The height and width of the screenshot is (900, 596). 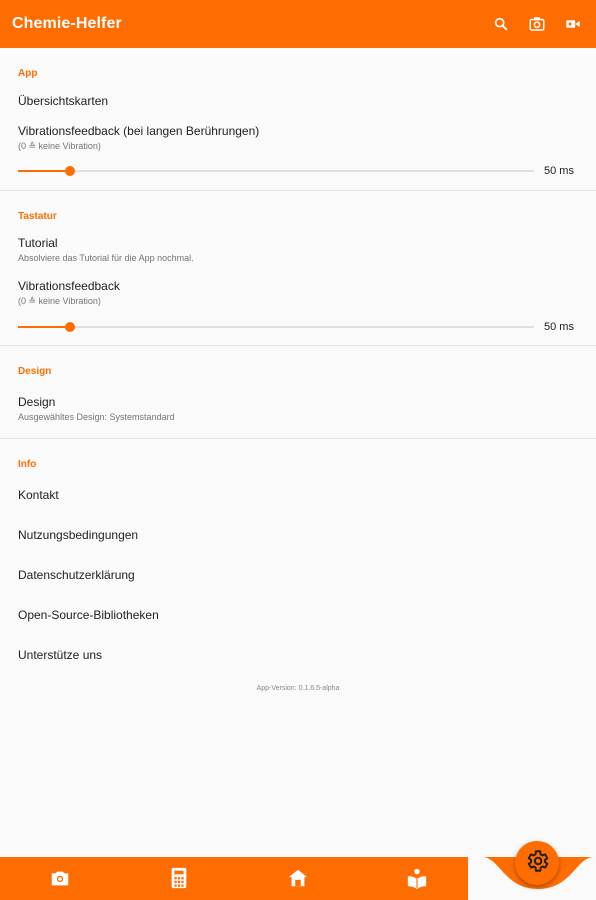 I want to click on settings-fab, so click(x=537, y=863).